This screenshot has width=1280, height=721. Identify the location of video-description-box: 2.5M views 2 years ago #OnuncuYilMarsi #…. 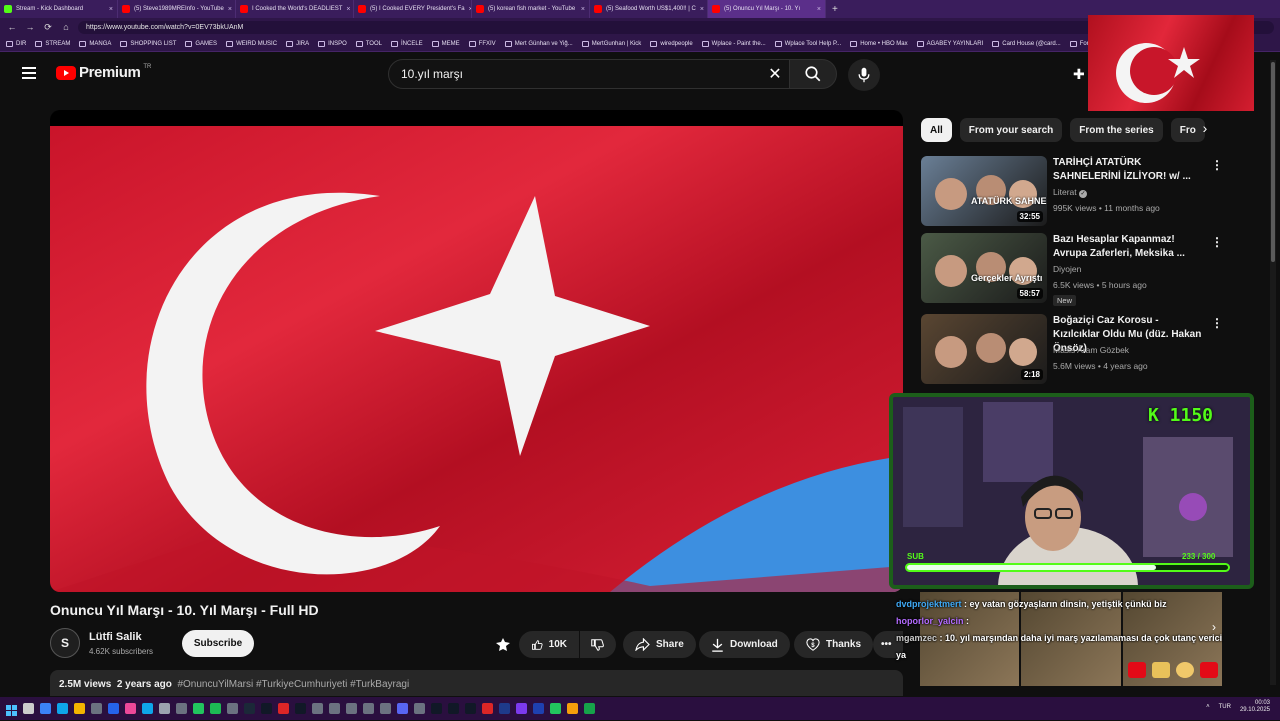
(476, 683).